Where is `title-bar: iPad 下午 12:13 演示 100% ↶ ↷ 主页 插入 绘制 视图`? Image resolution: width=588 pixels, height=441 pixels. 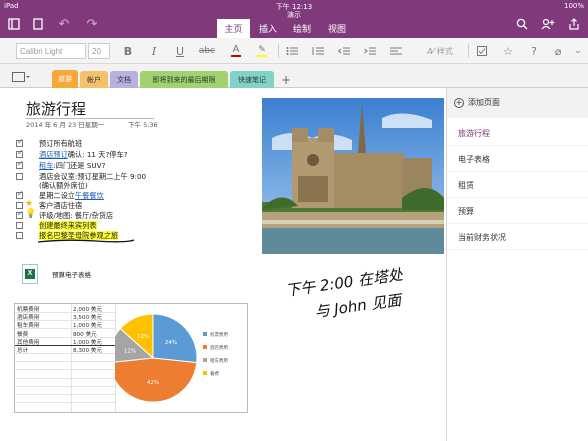 title-bar: iPad 下午 12:13 演示 100% ↶ ↷ 主页 插入 绘制 视图 is located at coordinates (294, 19).